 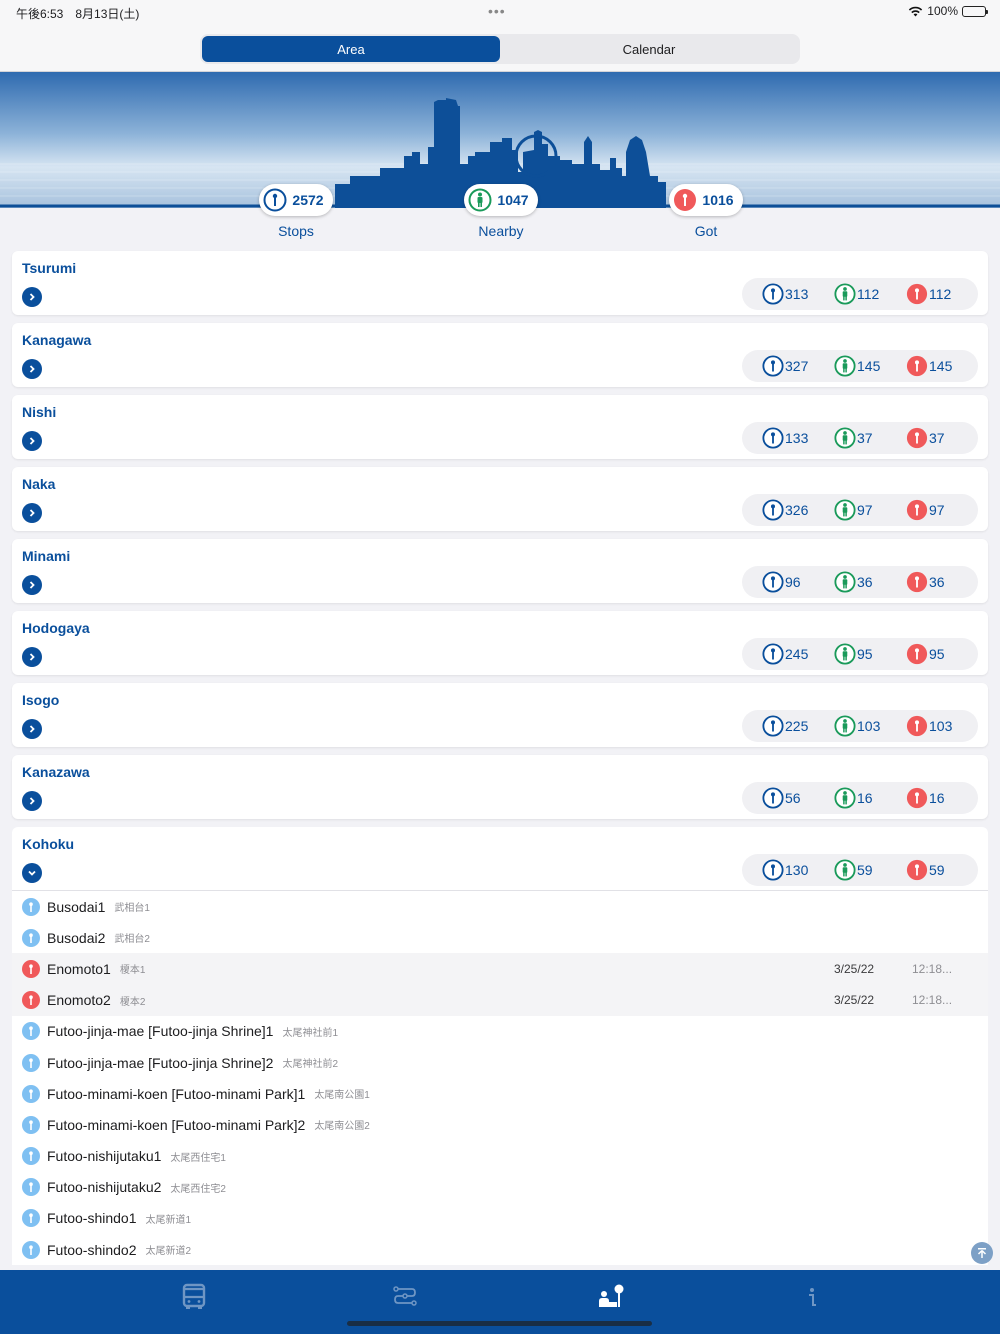 I want to click on area-nearby-count: 16, so click(x=853, y=798).